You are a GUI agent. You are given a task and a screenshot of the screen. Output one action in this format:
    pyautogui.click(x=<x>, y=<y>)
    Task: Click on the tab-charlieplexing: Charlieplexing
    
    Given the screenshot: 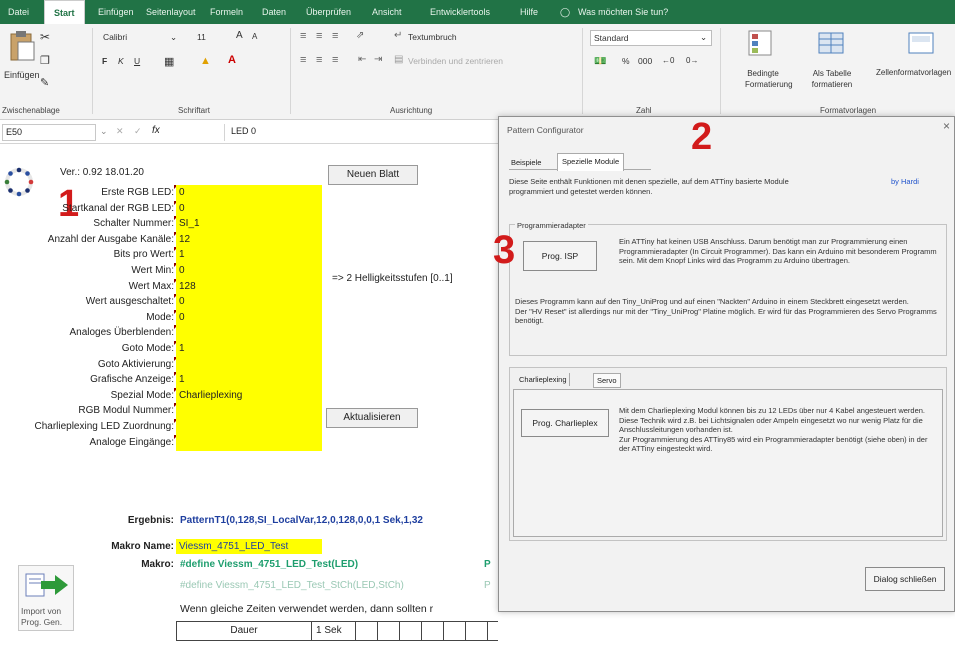 What is the action you would take?
    pyautogui.click(x=543, y=379)
    